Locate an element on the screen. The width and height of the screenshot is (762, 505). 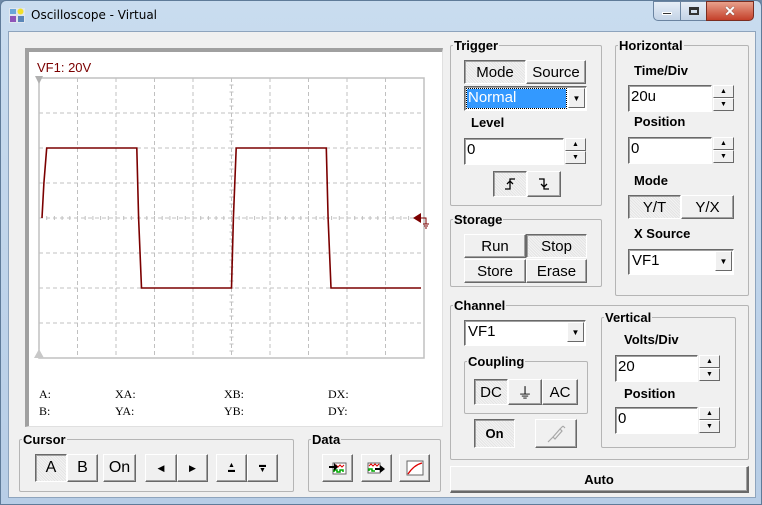
vertical-title: Vertical is located at coordinates (628, 317).